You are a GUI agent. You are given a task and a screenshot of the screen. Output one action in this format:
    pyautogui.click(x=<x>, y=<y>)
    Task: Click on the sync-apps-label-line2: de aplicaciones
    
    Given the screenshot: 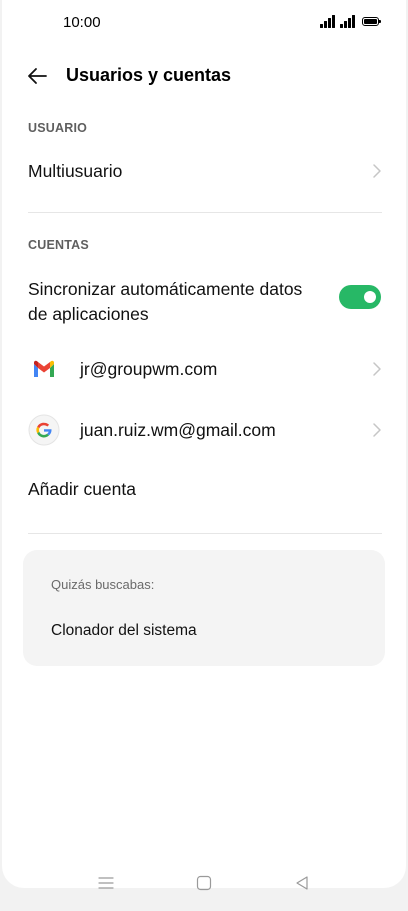 What is the action you would take?
    pyautogui.click(x=88, y=314)
    